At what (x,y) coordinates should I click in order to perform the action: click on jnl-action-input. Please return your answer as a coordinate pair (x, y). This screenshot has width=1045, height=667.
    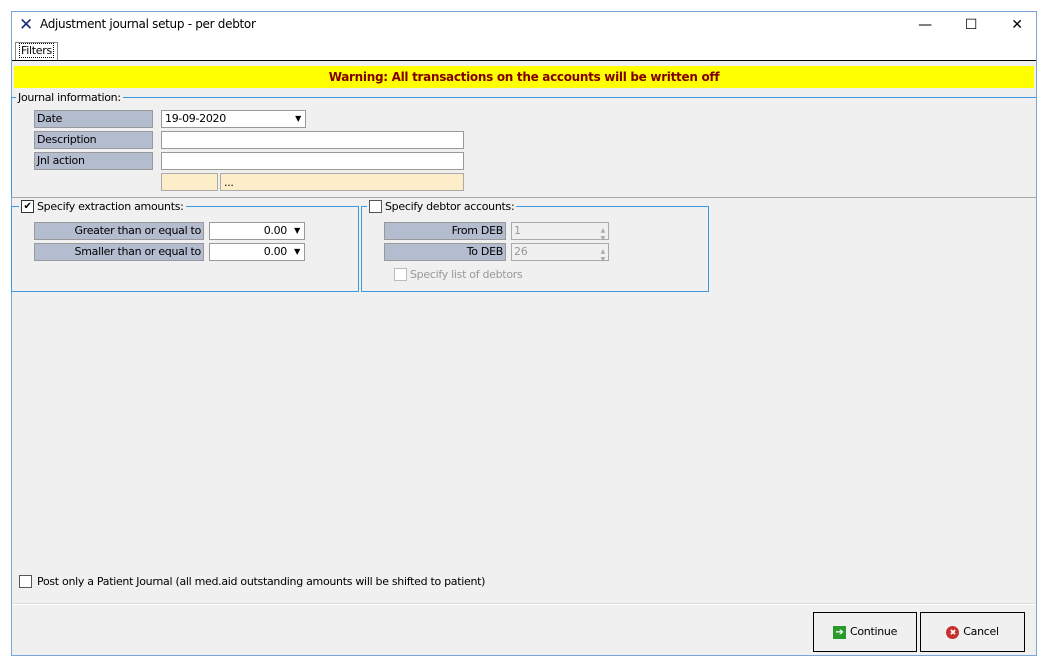
    Looking at the image, I should click on (312, 161).